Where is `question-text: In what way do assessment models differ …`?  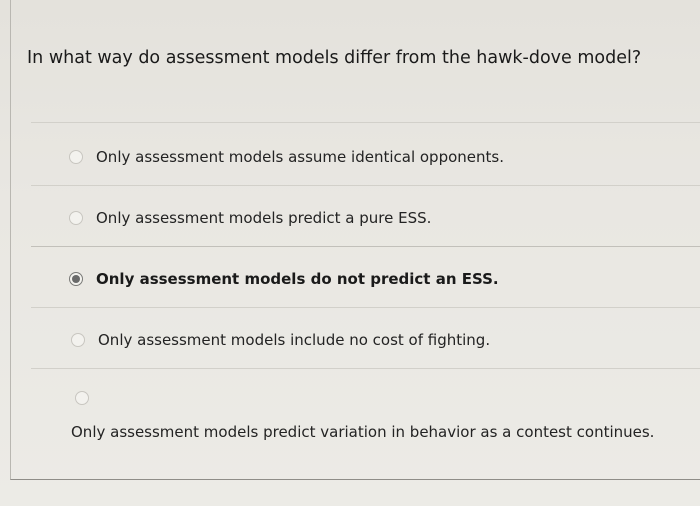 question-text: In what way do assessment models differ … is located at coordinates (334, 58).